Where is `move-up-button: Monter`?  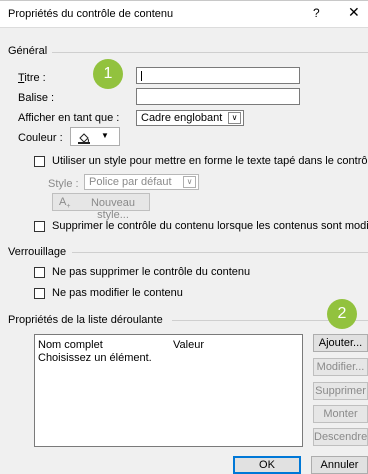
move-up-button: Monter is located at coordinates (340, 414).